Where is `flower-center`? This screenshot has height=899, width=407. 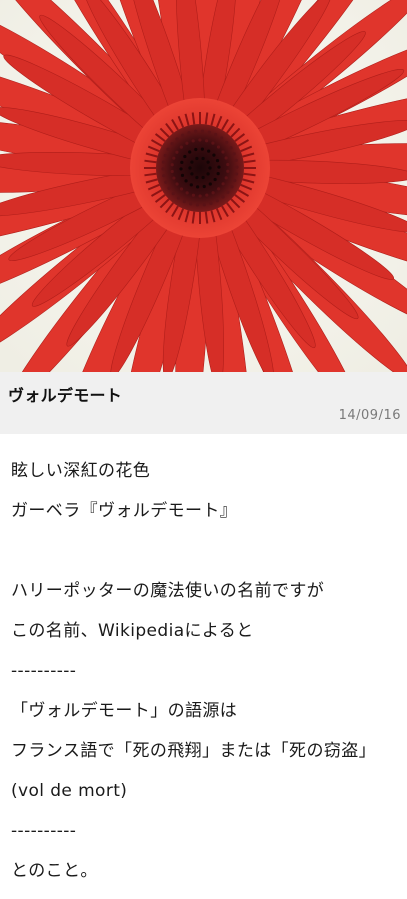 flower-center is located at coordinates (200, 168).